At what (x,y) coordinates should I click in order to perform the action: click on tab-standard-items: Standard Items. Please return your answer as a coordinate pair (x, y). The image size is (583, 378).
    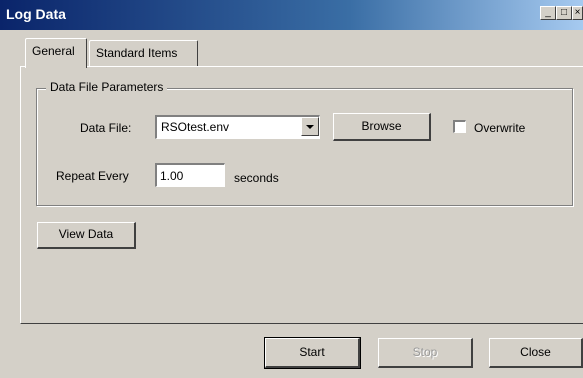
    Looking at the image, I should click on (143, 53).